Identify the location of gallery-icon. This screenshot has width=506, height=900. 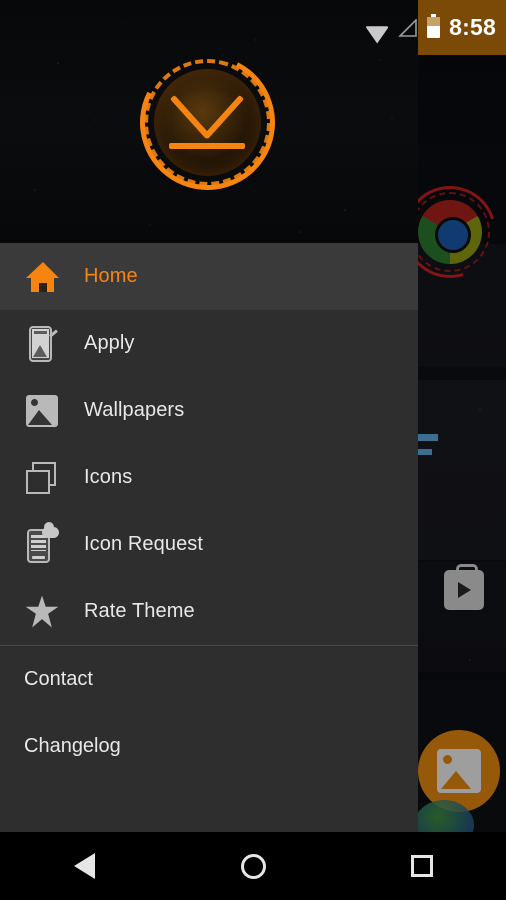
(459, 771).